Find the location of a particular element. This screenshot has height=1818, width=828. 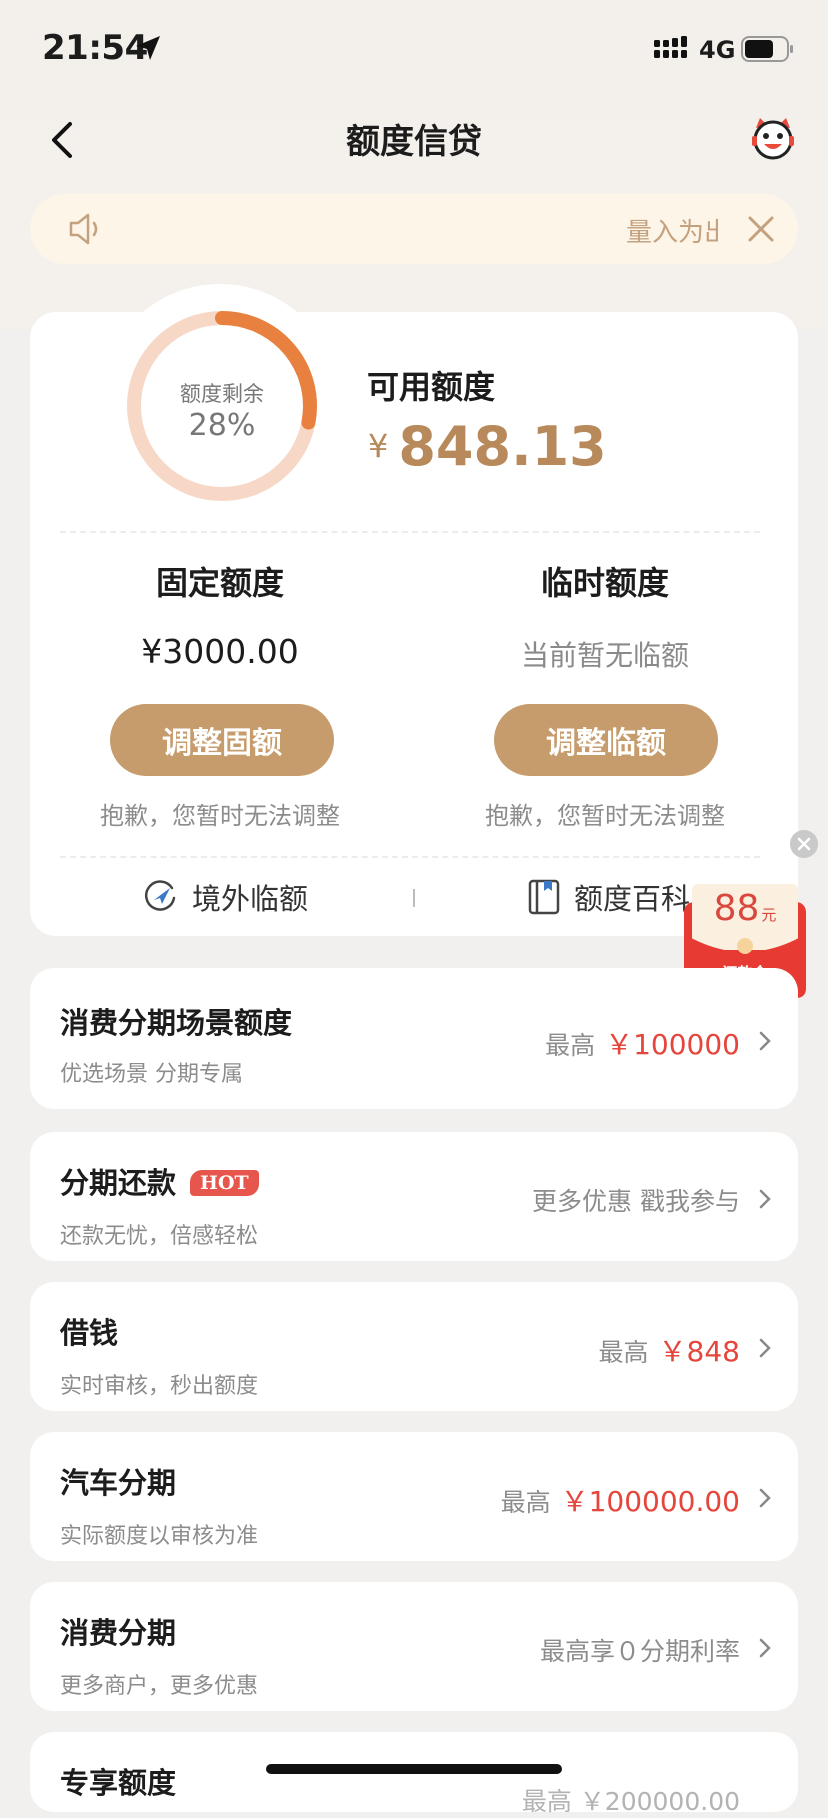

page-title: 额度信贷 is located at coordinates (414, 142).